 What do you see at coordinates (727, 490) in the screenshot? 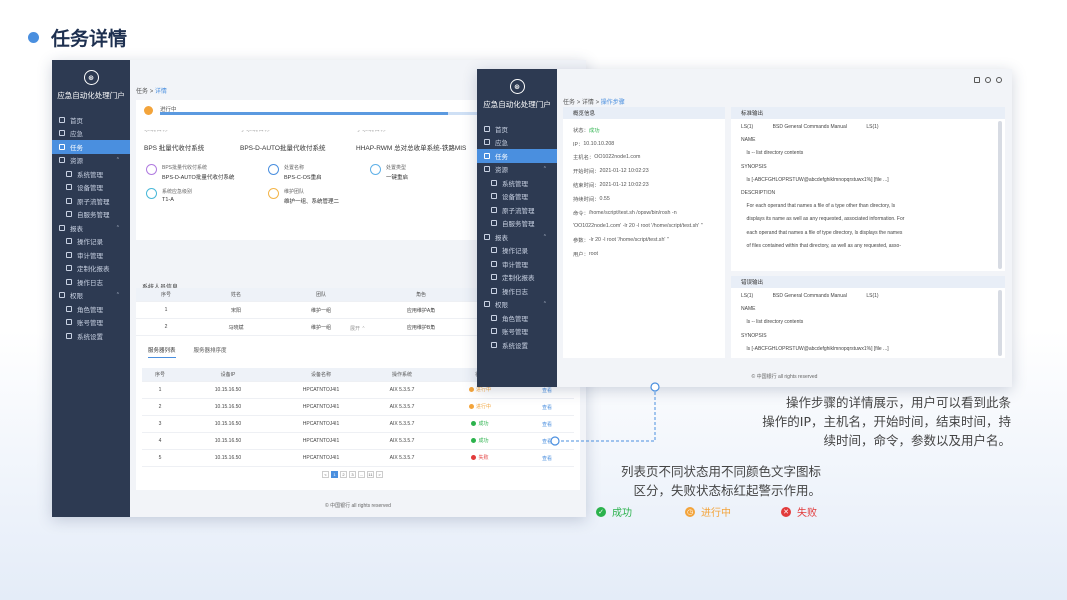
I see `status-annotation-line: 区分，失败状态标红起警示作用。` at bounding box center [727, 490].